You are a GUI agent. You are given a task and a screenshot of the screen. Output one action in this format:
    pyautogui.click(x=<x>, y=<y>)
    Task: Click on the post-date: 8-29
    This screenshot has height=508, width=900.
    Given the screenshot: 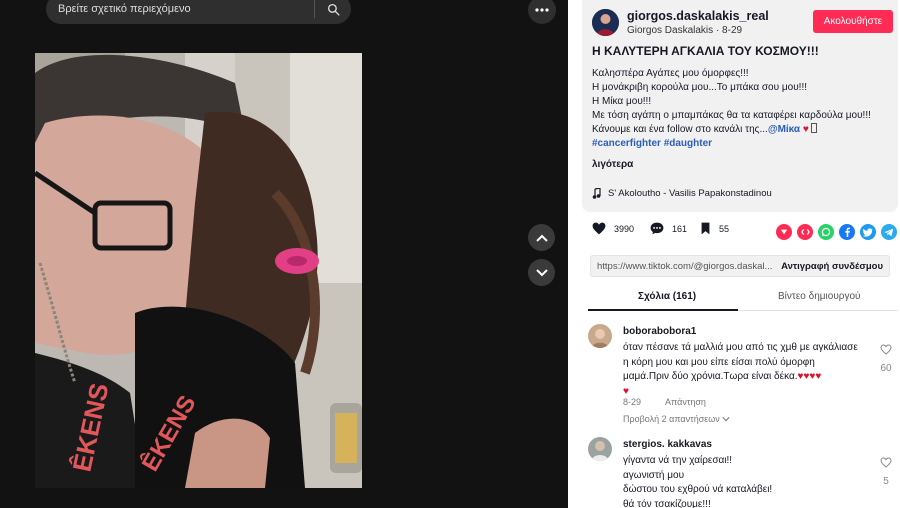 What is the action you would take?
    pyautogui.click(x=732, y=30)
    